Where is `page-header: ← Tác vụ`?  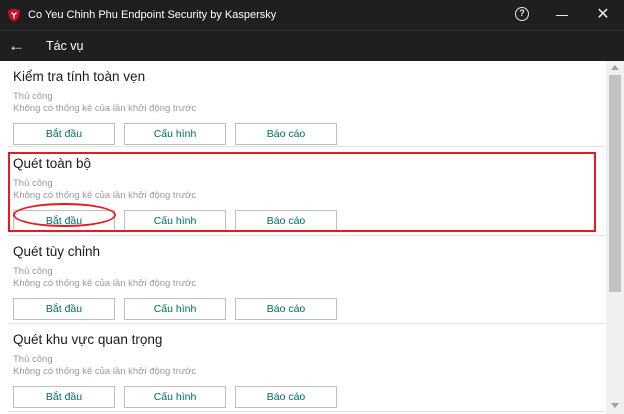
page-header: ← Tác vụ is located at coordinates (312, 45).